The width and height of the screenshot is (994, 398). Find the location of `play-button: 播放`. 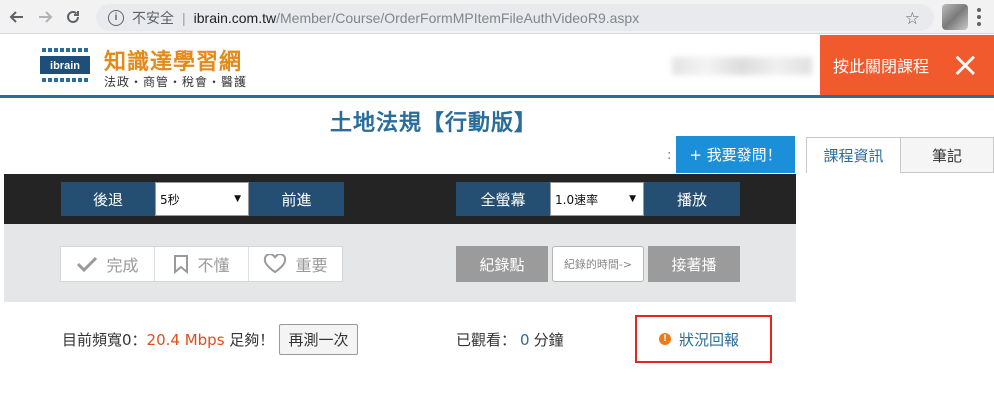

play-button: 播放 is located at coordinates (692, 199).